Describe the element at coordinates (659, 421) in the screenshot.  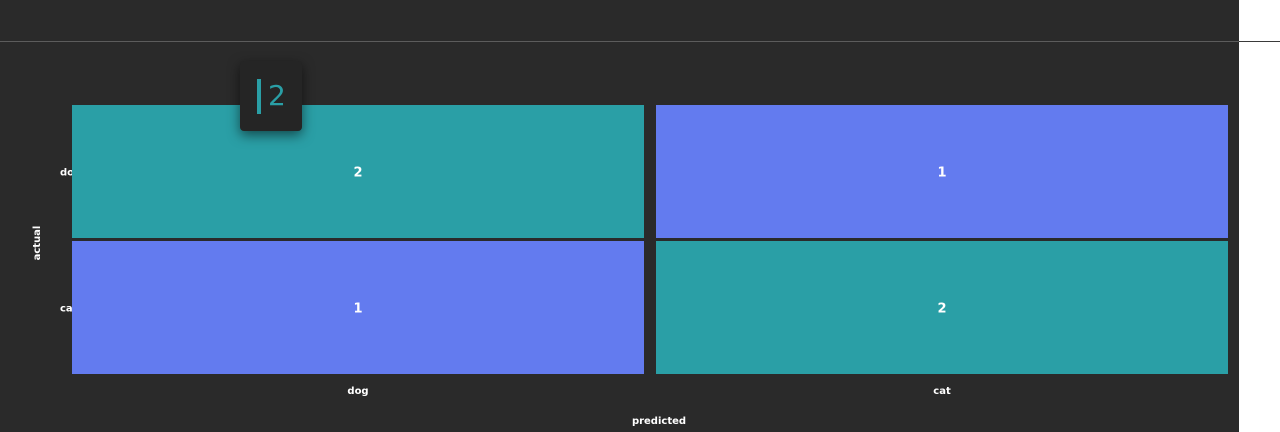
I see `x-axis-title: predicted` at that location.